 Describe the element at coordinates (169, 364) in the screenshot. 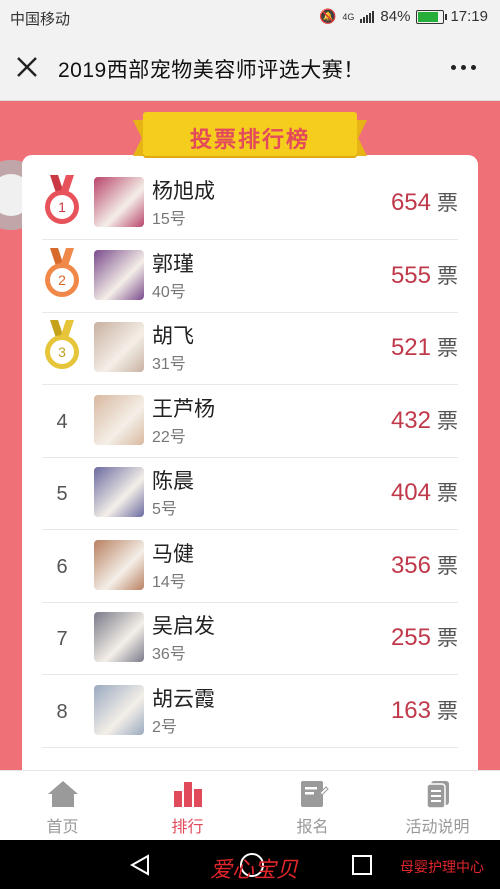

I see `contestant-number: 31号` at that location.